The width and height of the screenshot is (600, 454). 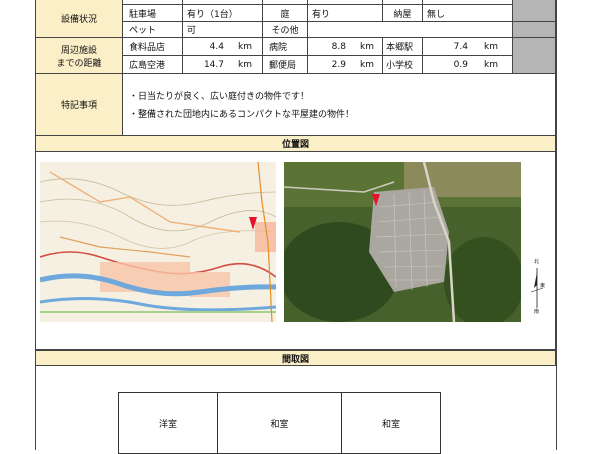 I want to click on facility-distance: 0.9, so click(x=460, y=64).